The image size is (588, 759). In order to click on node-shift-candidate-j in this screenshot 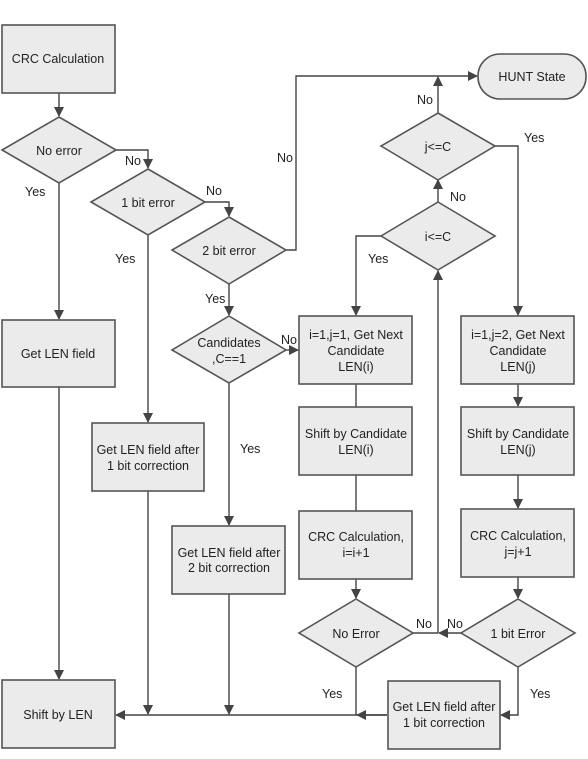, I will do `click(517, 441)`.